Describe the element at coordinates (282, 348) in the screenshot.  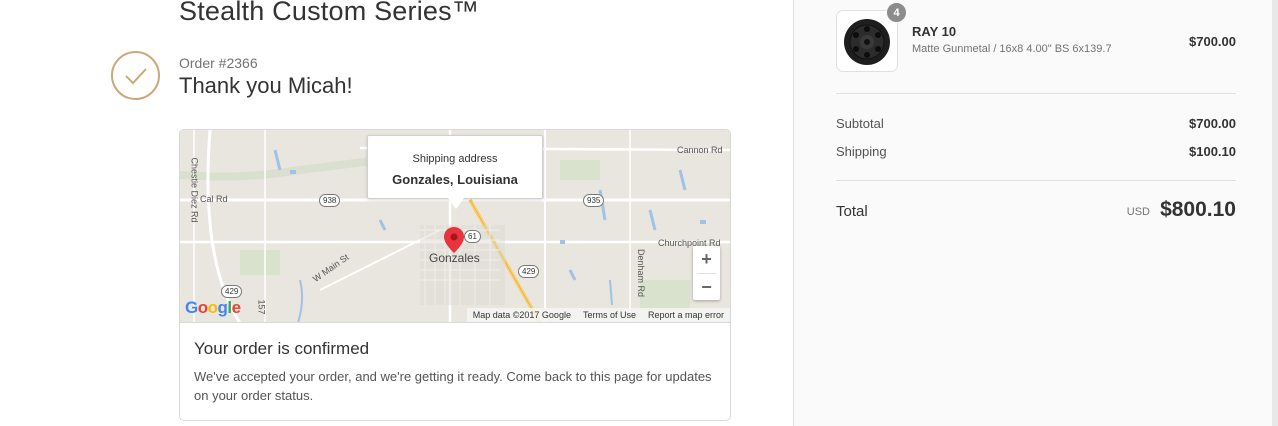
I see `confirmation-title: Your order is confirmed` at that location.